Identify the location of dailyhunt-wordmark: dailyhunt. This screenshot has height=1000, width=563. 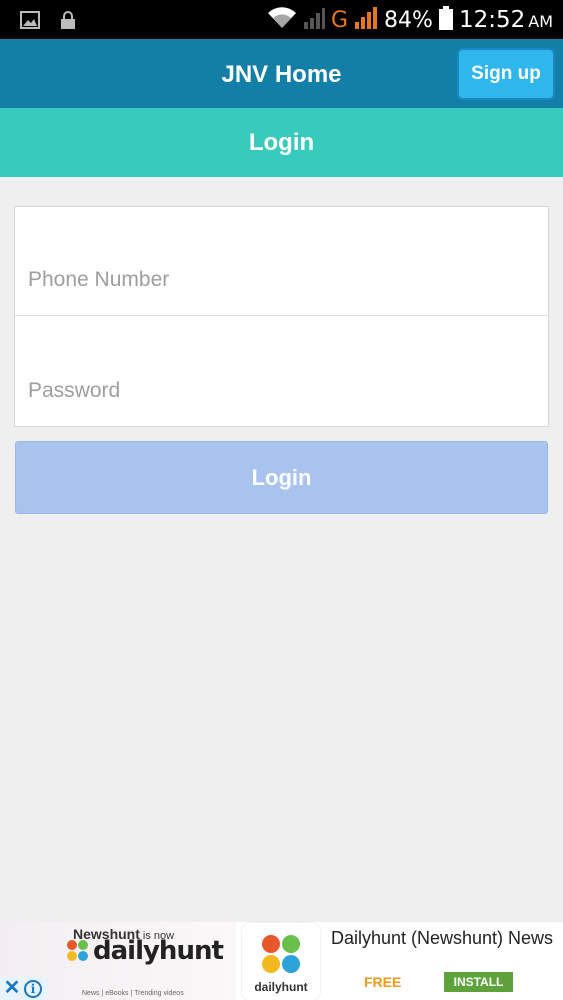
(158, 951).